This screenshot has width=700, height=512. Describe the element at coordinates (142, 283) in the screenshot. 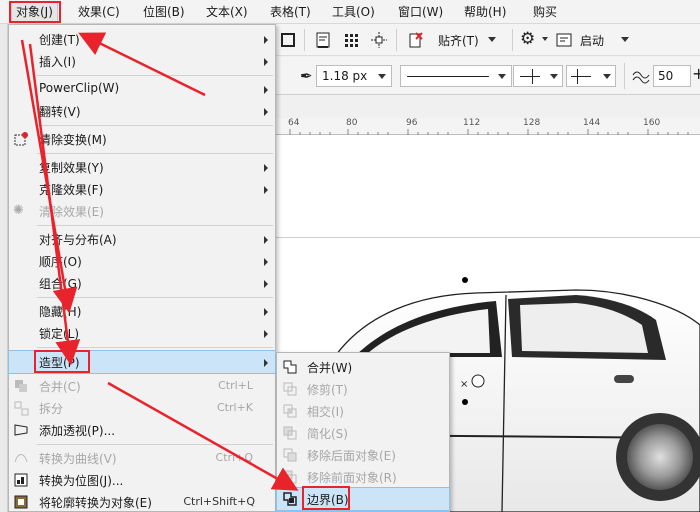

I see `menu-item-group: 组合(G)` at that location.